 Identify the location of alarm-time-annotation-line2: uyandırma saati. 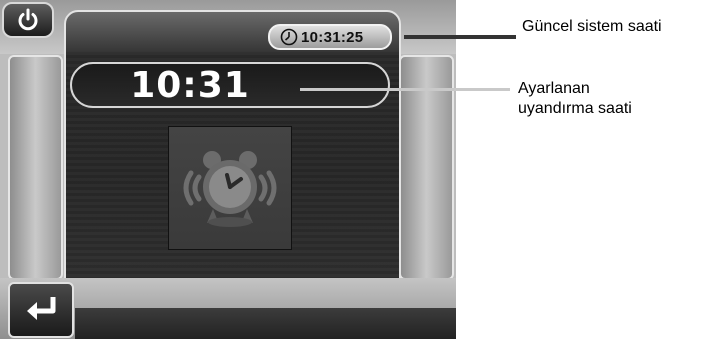
(575, 108).